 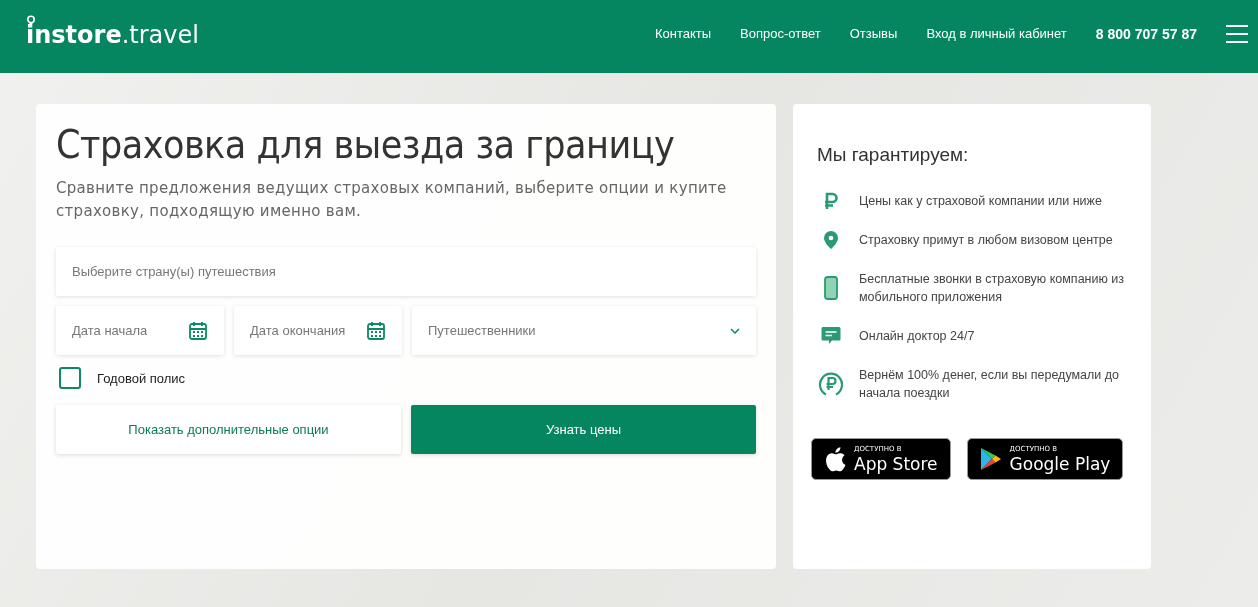 What do you see at coordinates (1146, 33) in the screenshot?
I see `phone-link: 8 800 707 57 87` at bounding box center [1146, 33].